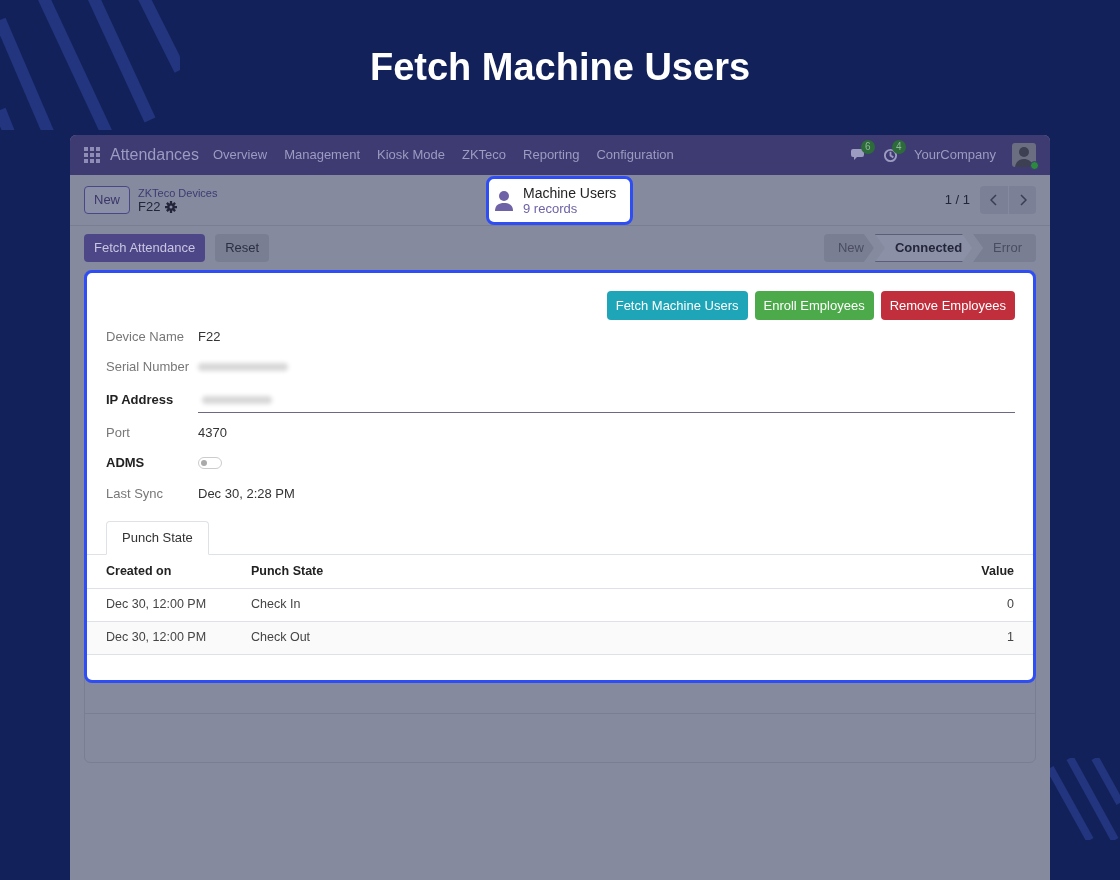 The image size is (1120, 880). What do you see at coordinates (107, 200) in the screenshot?
I see `new-button: New` at bounding box center [107, 200].